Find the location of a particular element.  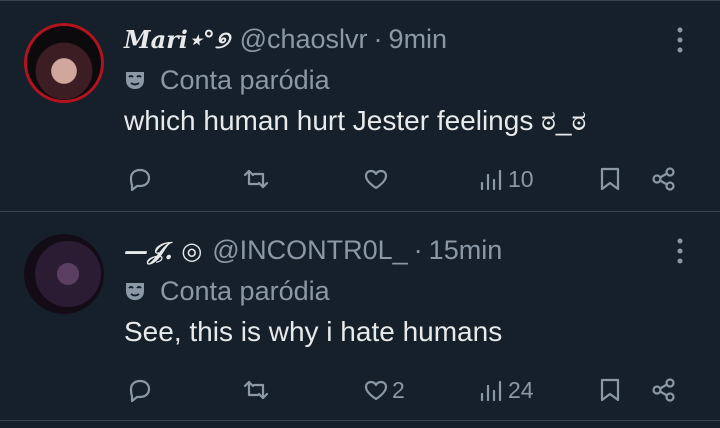

views-count: 24 is located at coordinates (521, 389).